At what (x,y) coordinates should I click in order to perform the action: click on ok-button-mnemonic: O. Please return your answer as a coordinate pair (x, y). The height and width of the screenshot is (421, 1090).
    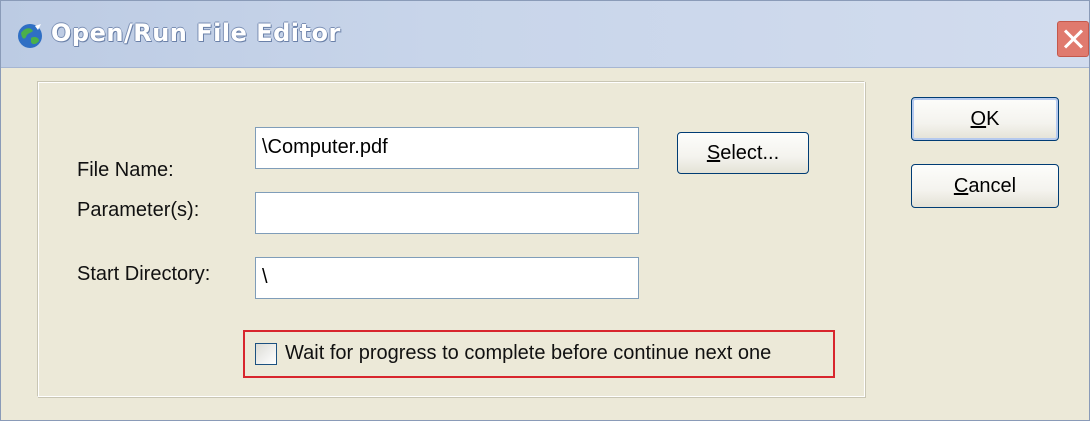
    Looking at the image, I should click on (978, 119).